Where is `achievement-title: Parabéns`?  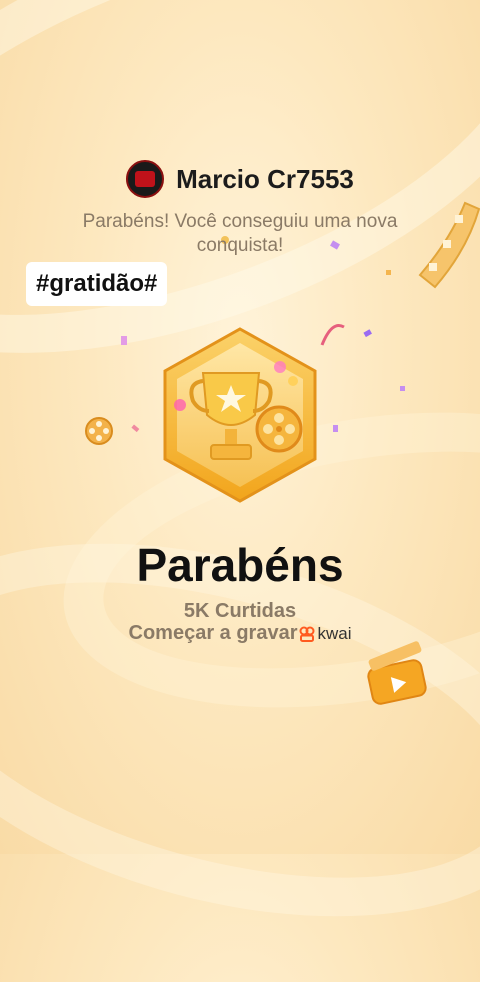 achievement-title: Parabéns is located at coordinates (240, 565).